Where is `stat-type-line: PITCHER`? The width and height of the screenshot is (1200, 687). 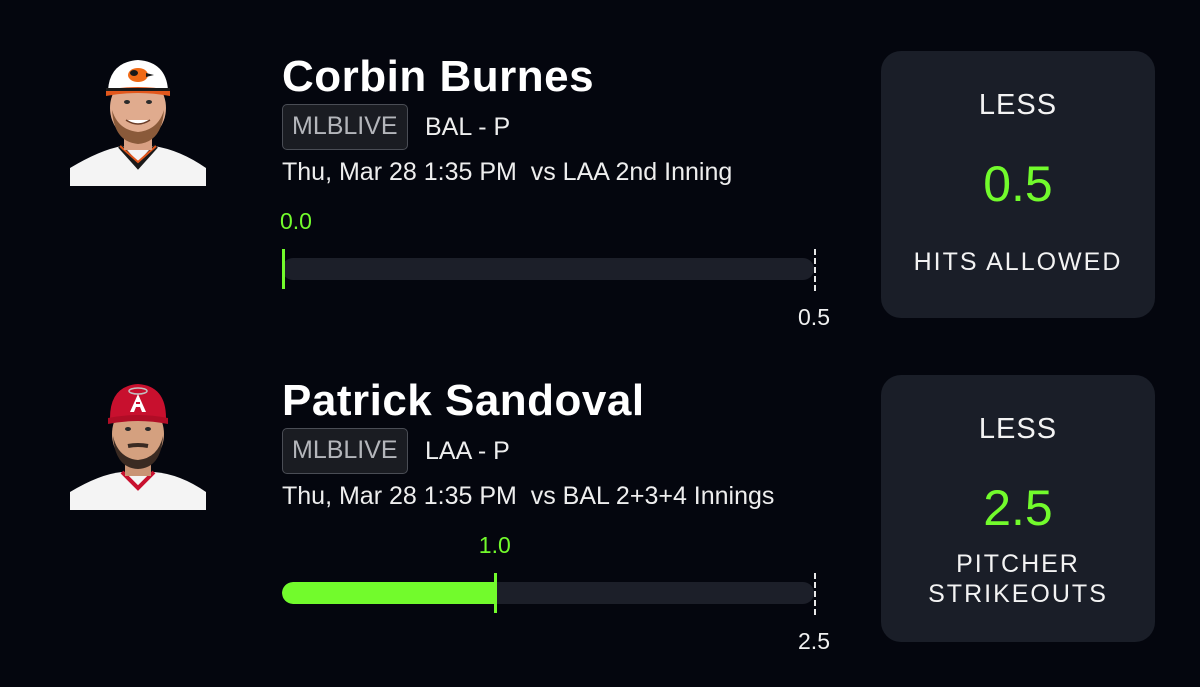
stat-type-line: PITCHER is located at coordinates (1018, 564).